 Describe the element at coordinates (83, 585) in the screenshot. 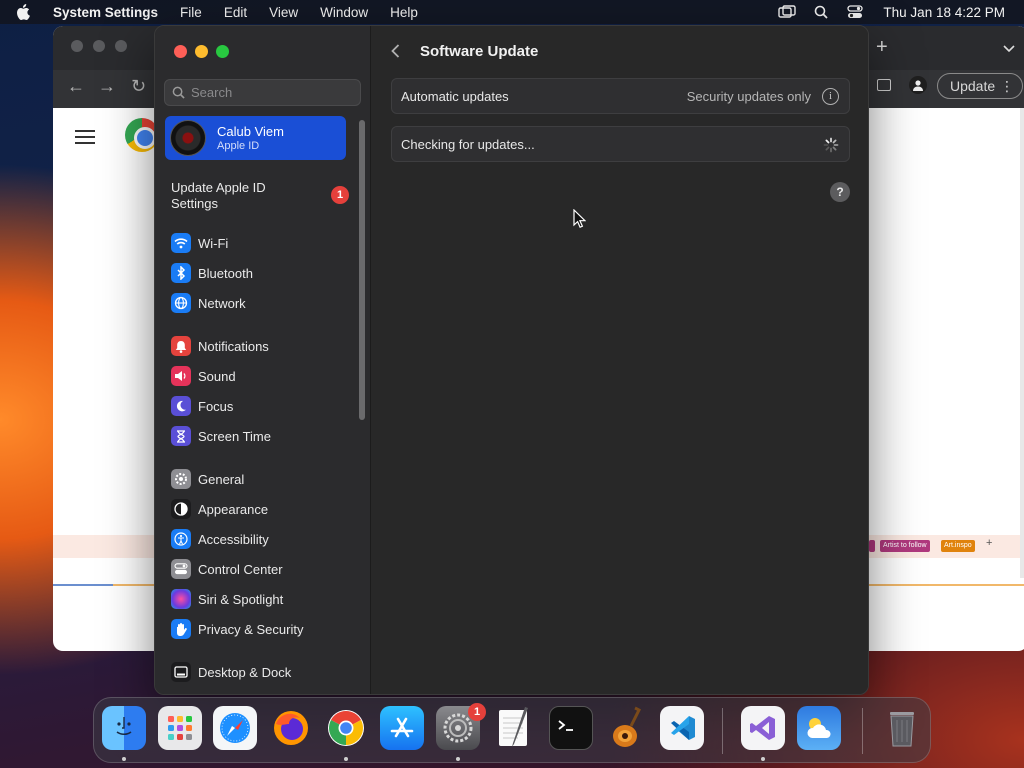

I see `page-divider-line` at that location.